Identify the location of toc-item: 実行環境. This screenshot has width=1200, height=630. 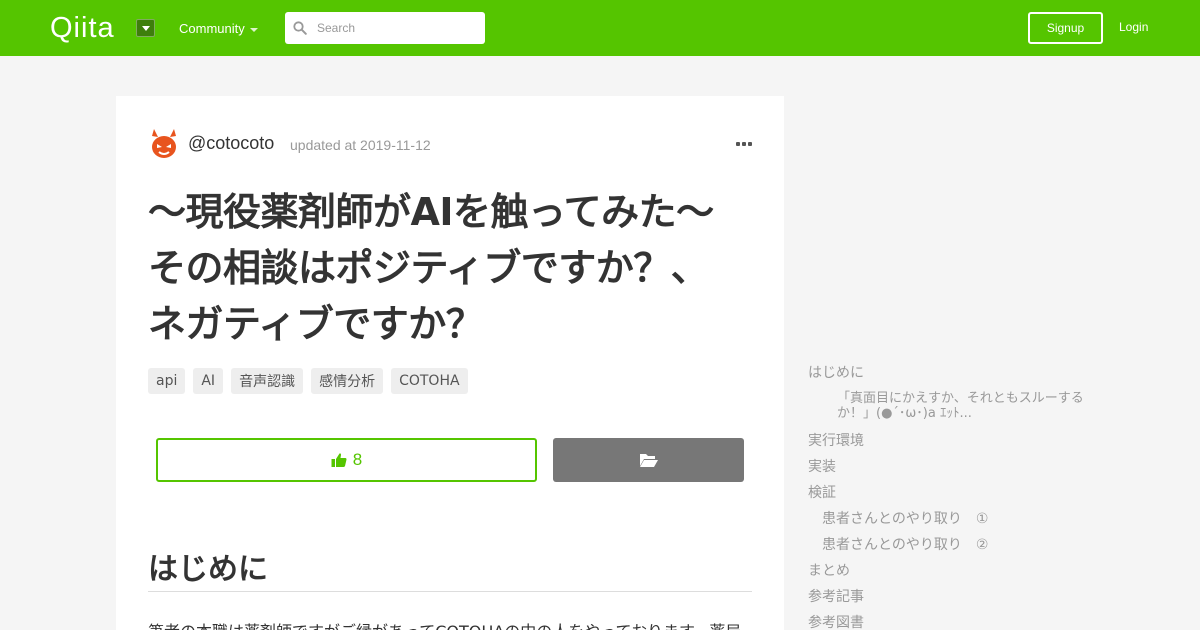
(836, 440).